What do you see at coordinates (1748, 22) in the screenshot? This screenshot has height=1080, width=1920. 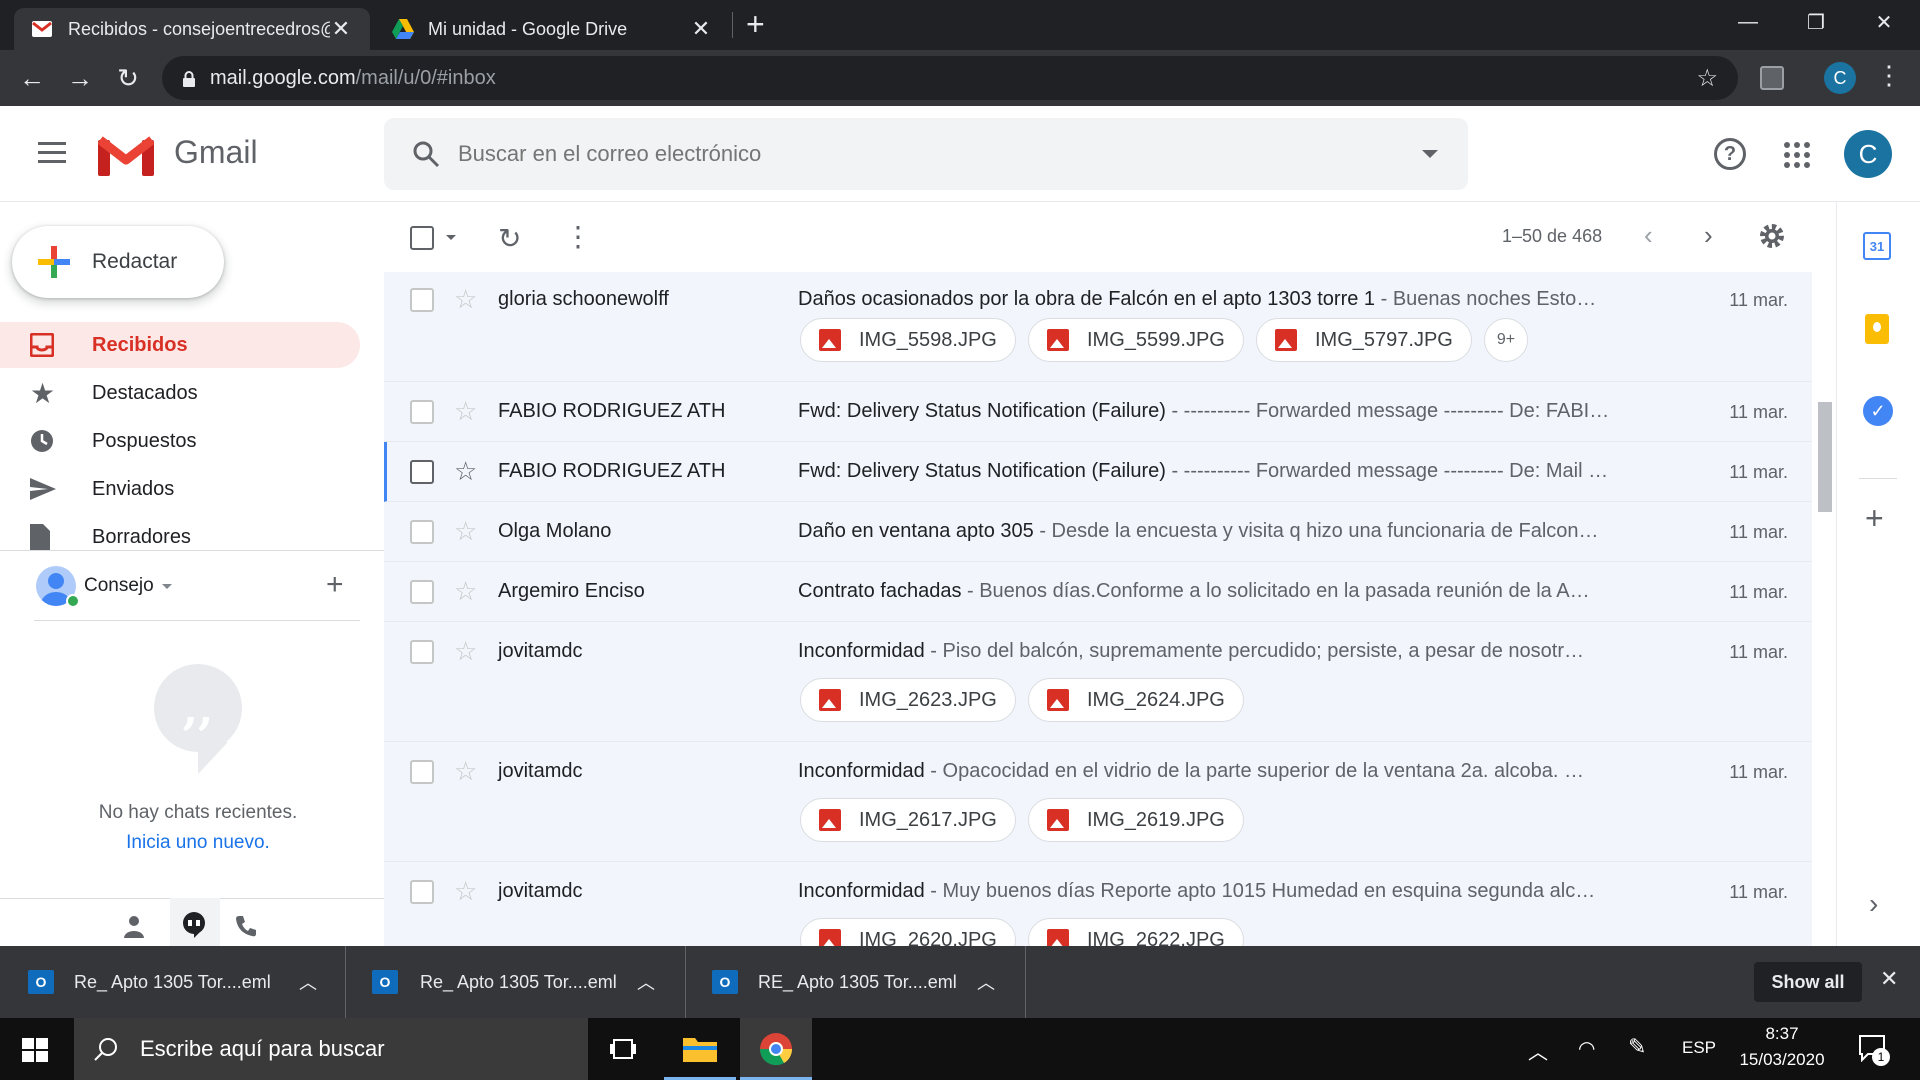 I see `minimize-icon: —` at bounding box center [1748, 22].